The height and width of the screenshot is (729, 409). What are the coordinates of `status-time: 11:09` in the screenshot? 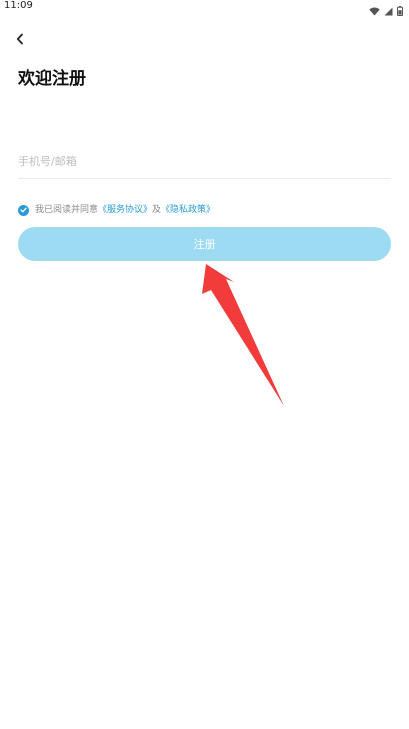 It's located at (18, 5).